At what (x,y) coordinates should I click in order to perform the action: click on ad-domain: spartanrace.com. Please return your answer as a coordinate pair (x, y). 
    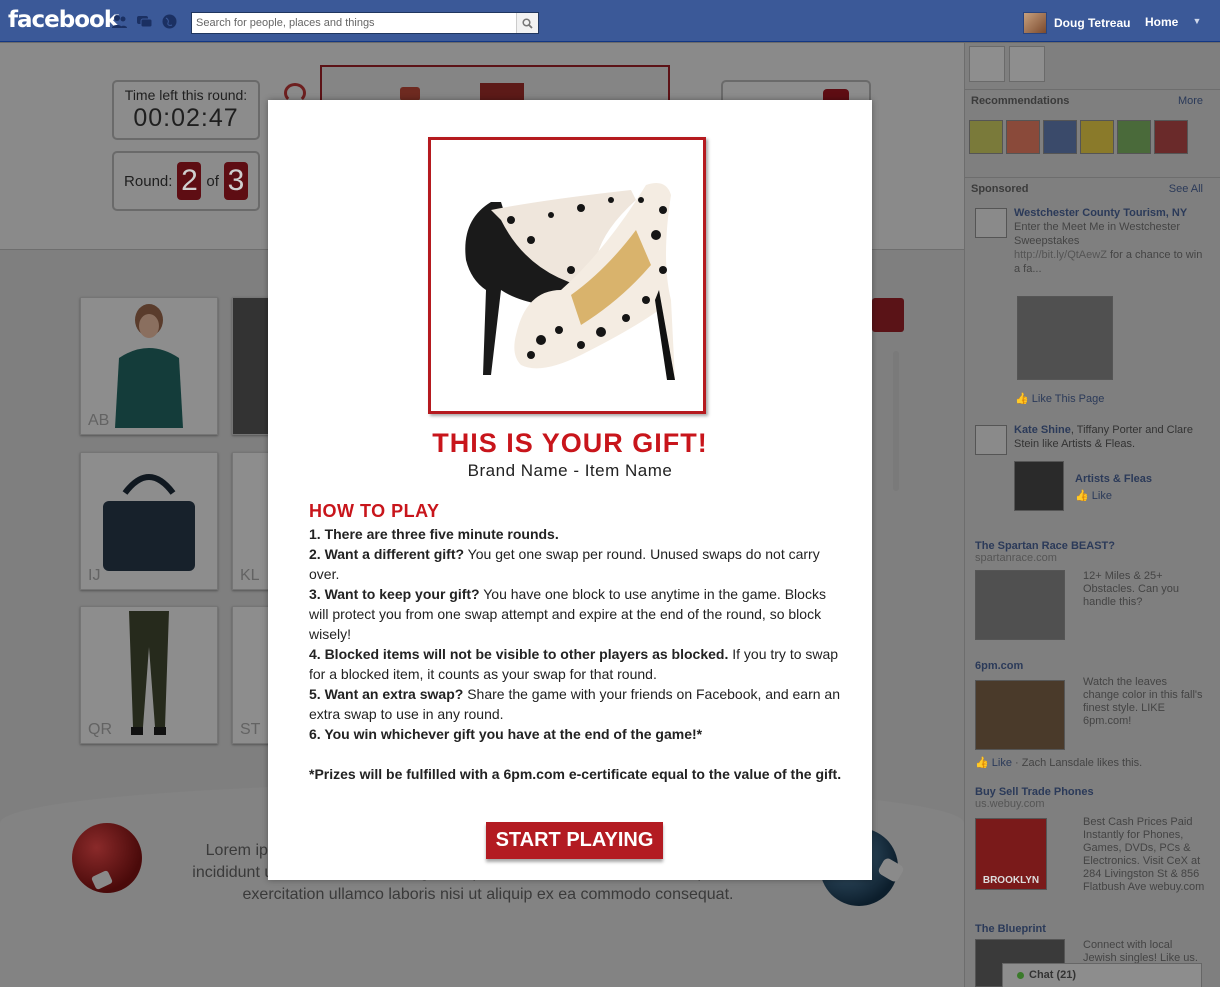
    Looking at the image, I should click on (1016, 558).